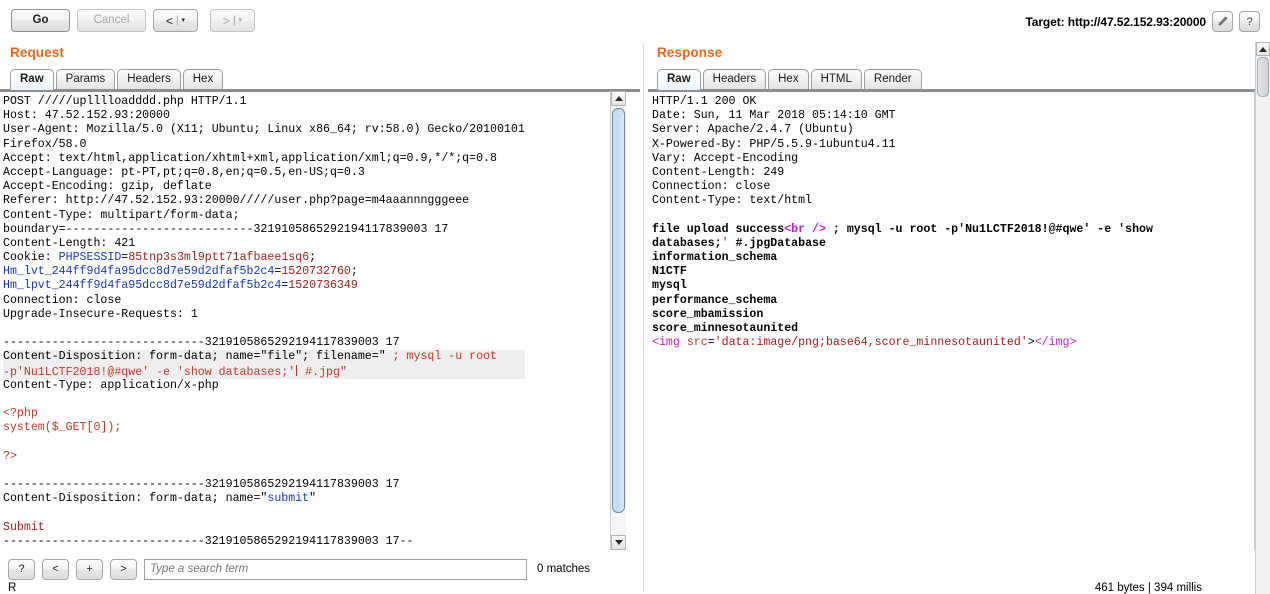  Describe the element at coordinates (1263, 77) in the screenshot. I see `window-scroll-thumb` at that location.